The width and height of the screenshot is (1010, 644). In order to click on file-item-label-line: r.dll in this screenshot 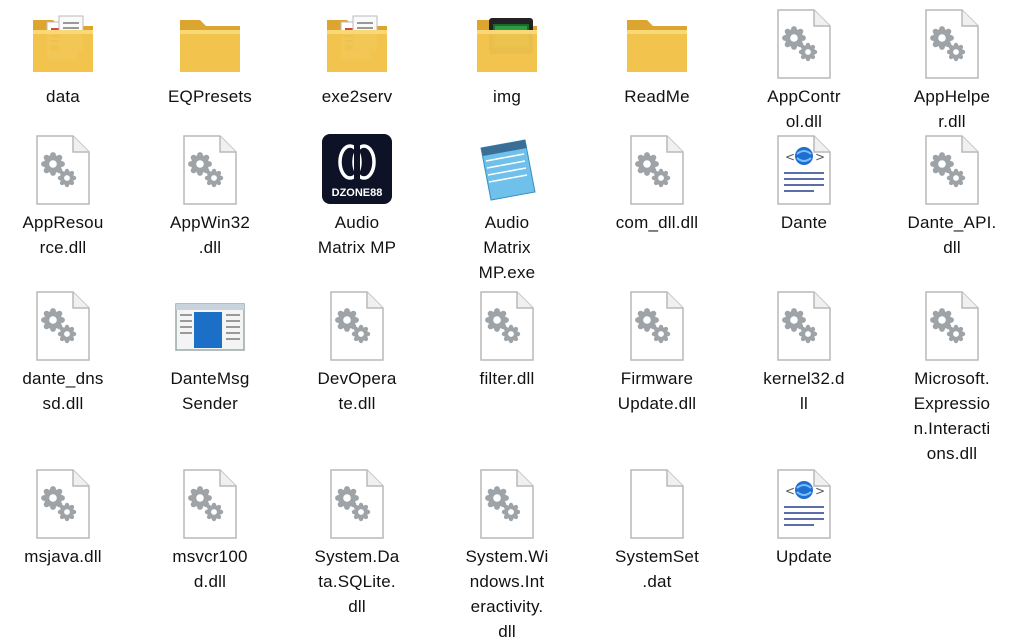, I will do `click(952, 121)`.